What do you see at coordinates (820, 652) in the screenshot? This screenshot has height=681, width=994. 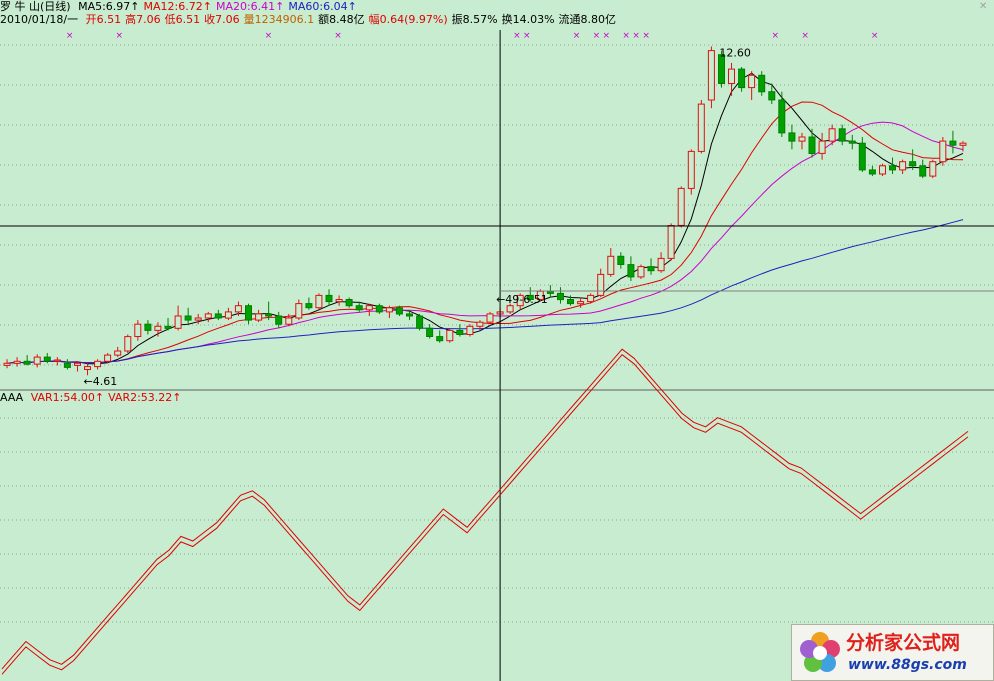 I see `flower-logo-icon` at bounding box center [820, 652].